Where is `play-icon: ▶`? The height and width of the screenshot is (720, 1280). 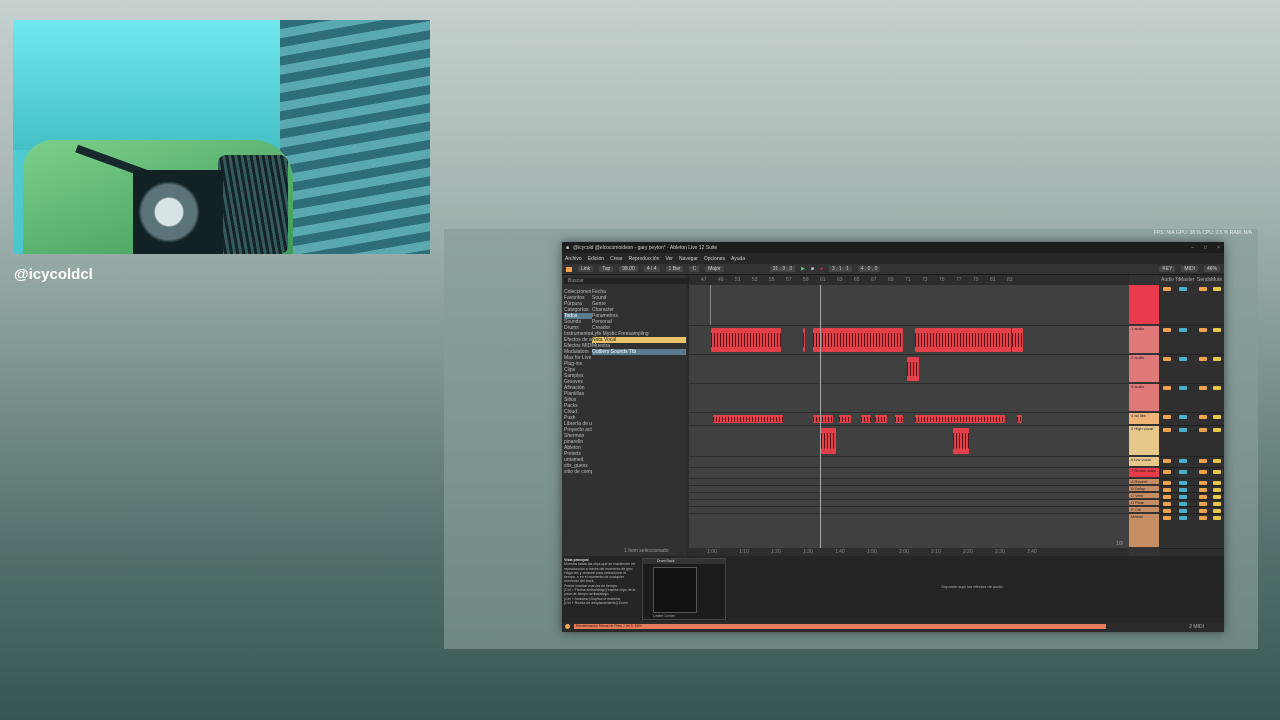
play-icon: ▶ is located at coordinates (803, 269).